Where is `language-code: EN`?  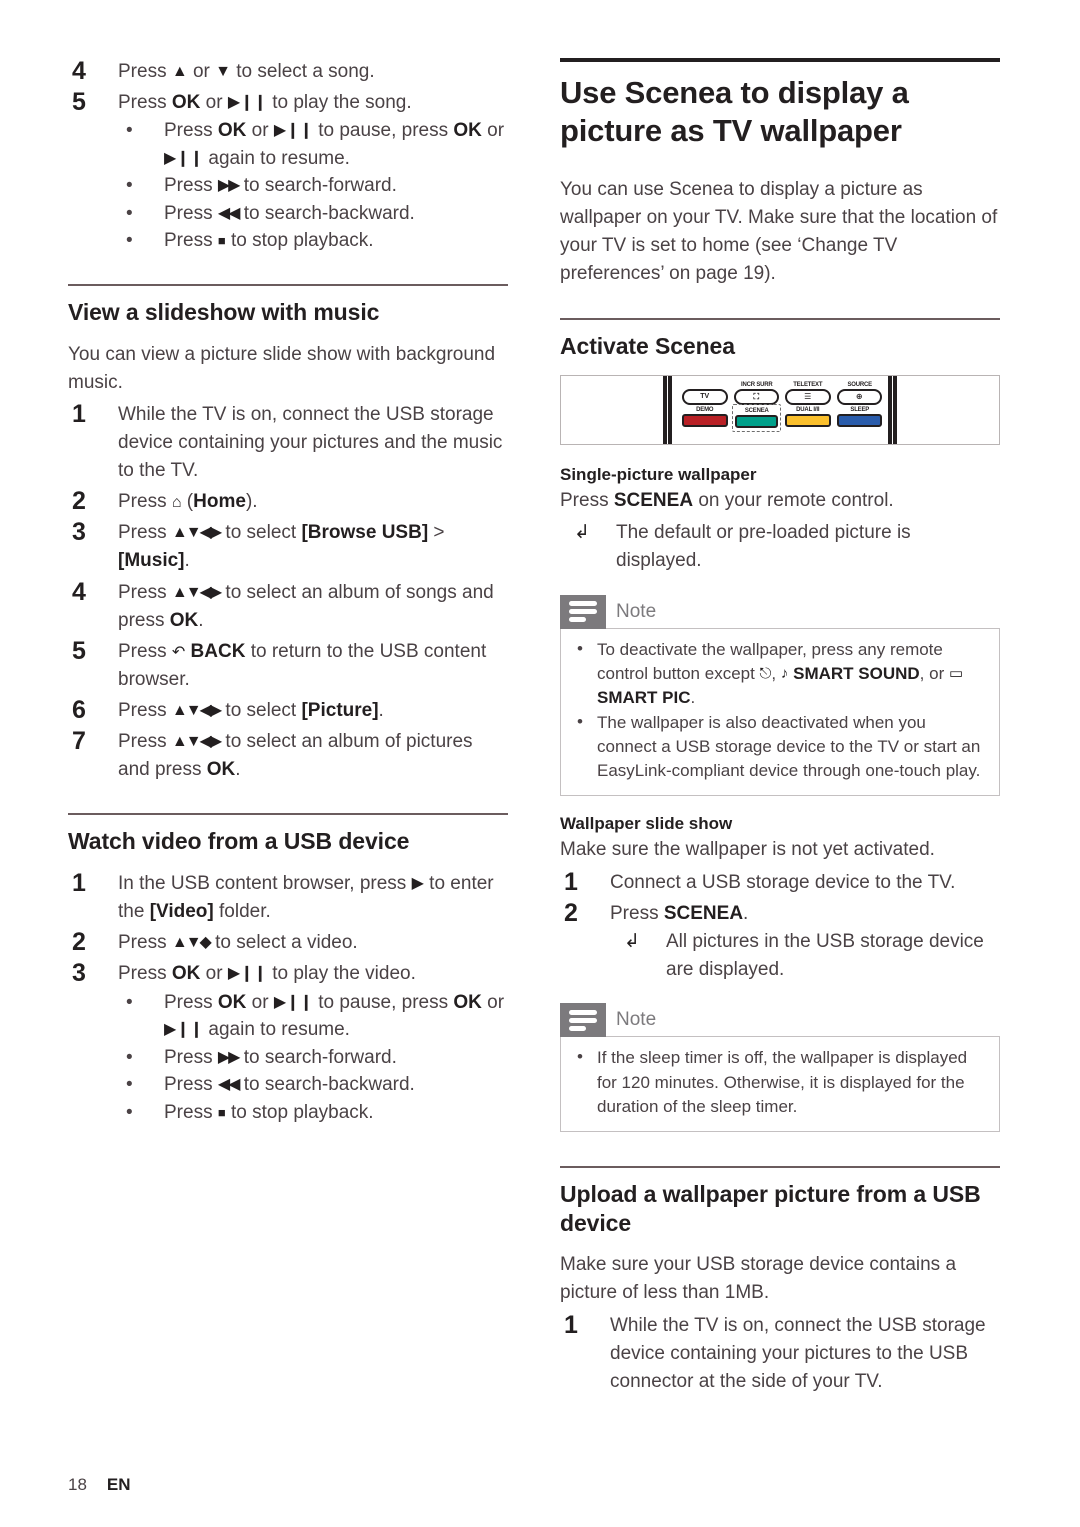 language-code: EN is located at coordinates (118, 1484).